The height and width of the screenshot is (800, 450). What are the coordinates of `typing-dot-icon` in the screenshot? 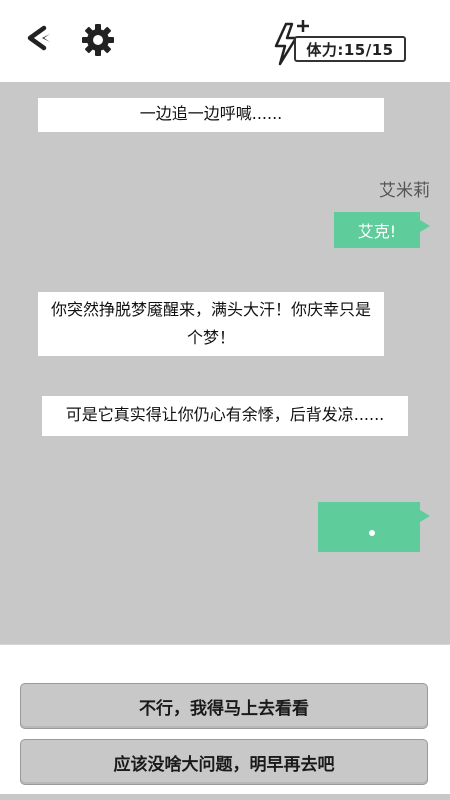 It's located at (372, 533).